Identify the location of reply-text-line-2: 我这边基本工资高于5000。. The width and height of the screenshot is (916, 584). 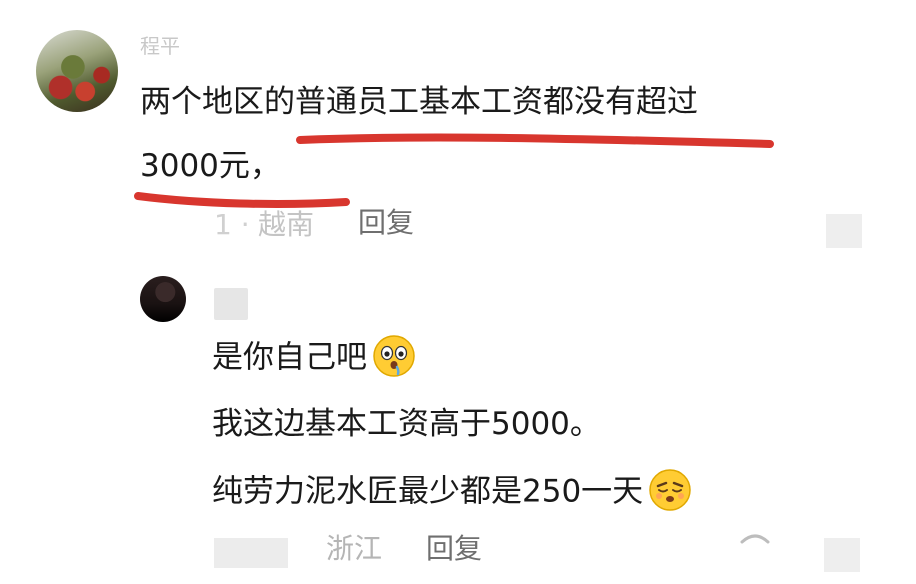
(406, 424).